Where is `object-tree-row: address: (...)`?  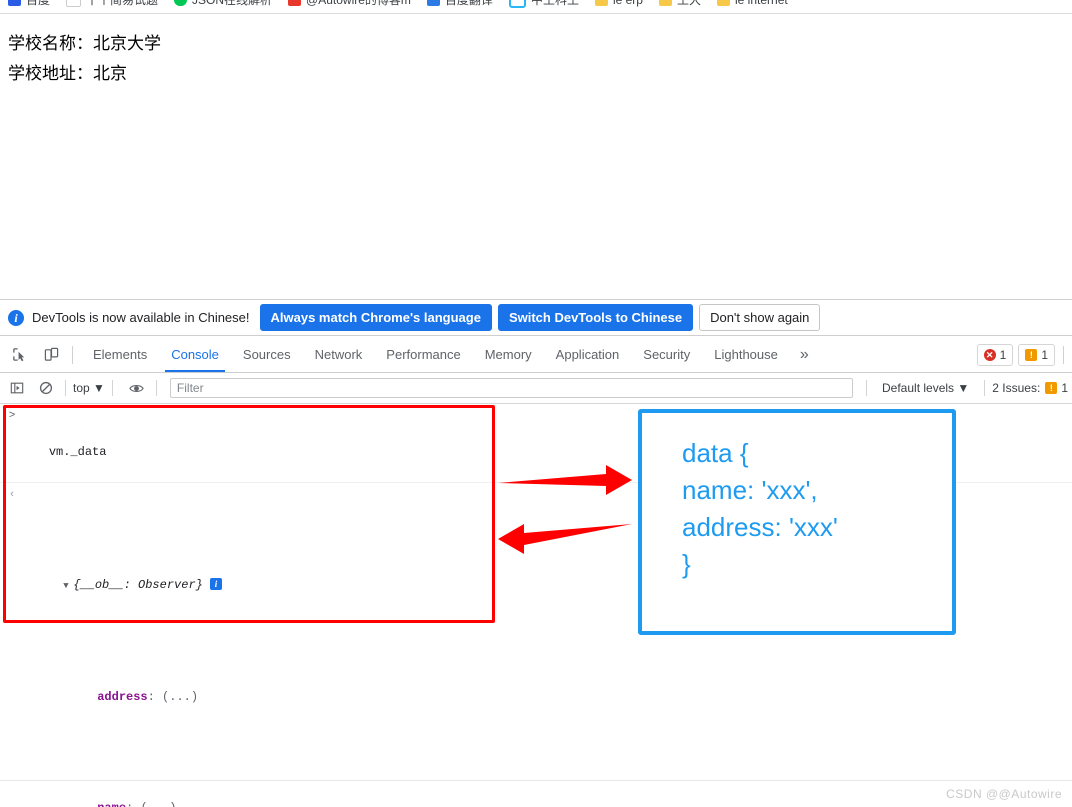
object-tree-row: address: (...) is located at coordinates (546, 697).